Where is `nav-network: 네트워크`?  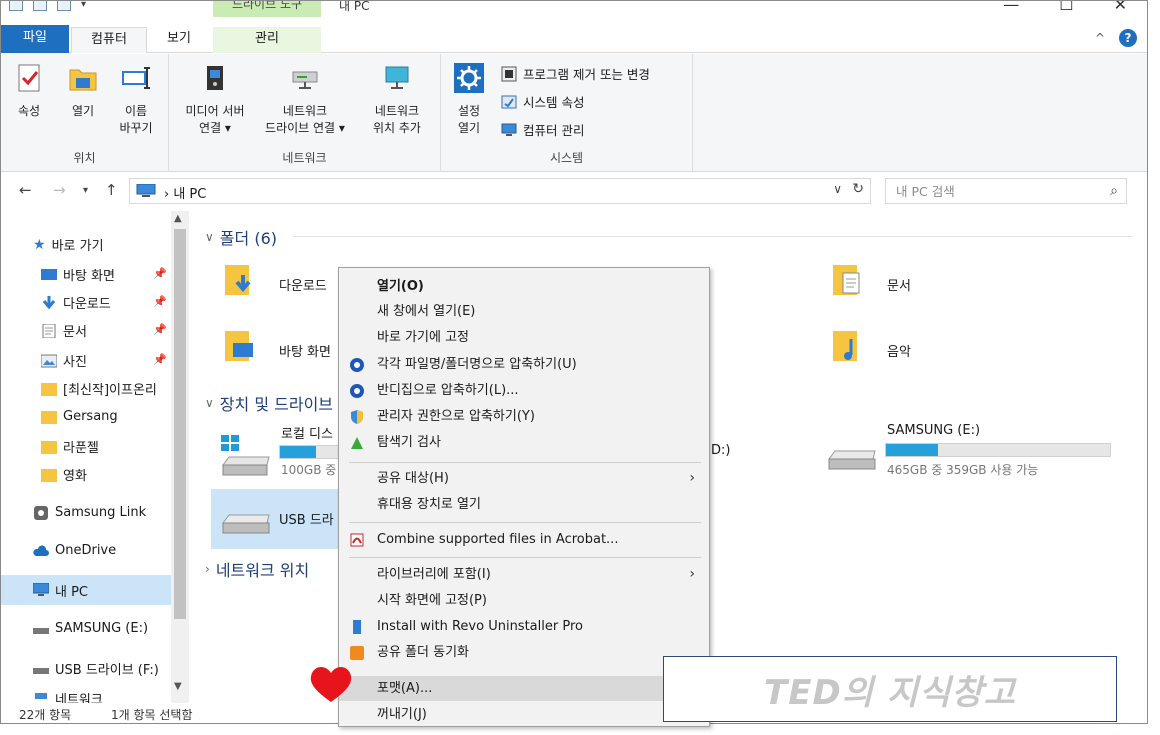
nav-network: 네트워크 is located at coordinates (68, 698).